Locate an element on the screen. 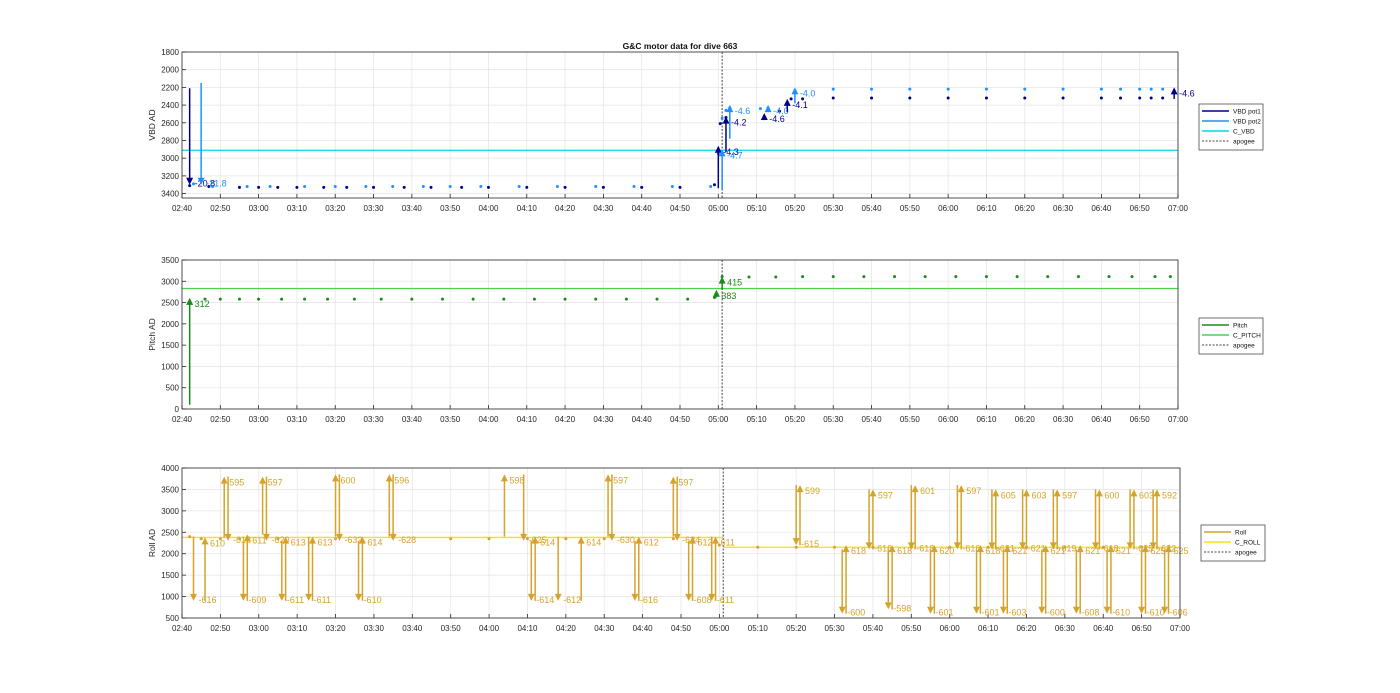 The height and width of the screenshot is (693, 1400). roll-event-label: -630 is located at coordinates (626, 540).